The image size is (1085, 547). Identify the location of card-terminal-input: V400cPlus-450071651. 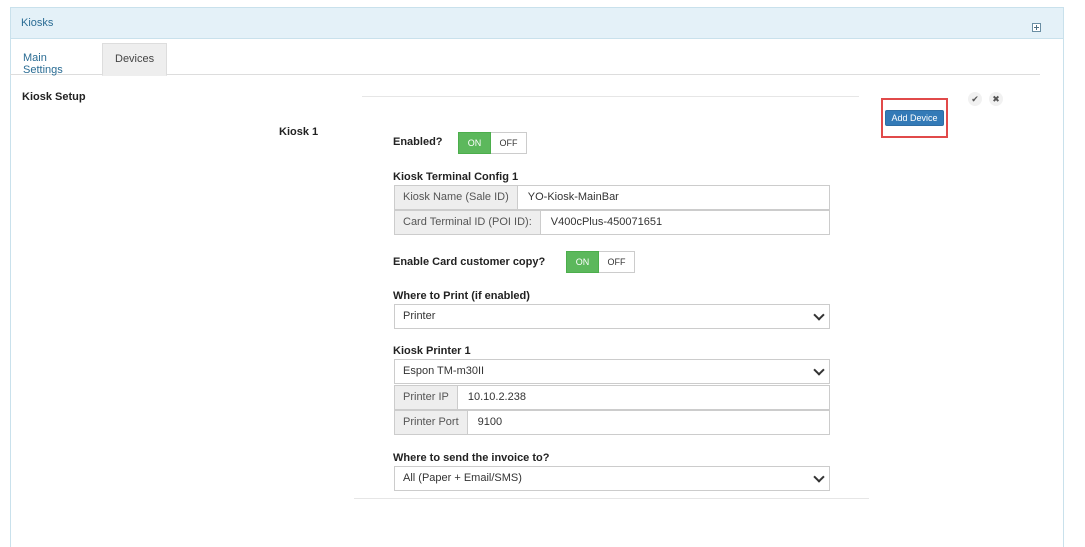
(684, 222).